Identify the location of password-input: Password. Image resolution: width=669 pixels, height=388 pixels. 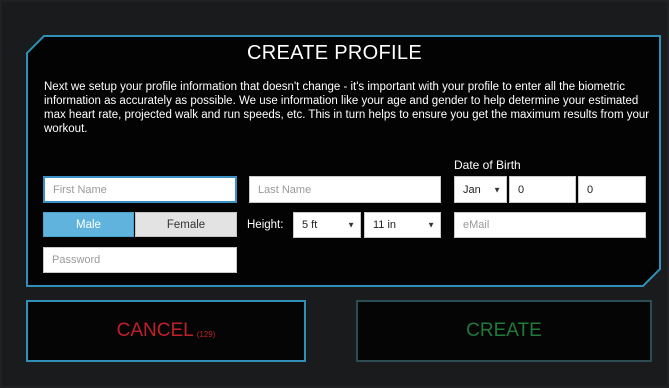
(140, 260).